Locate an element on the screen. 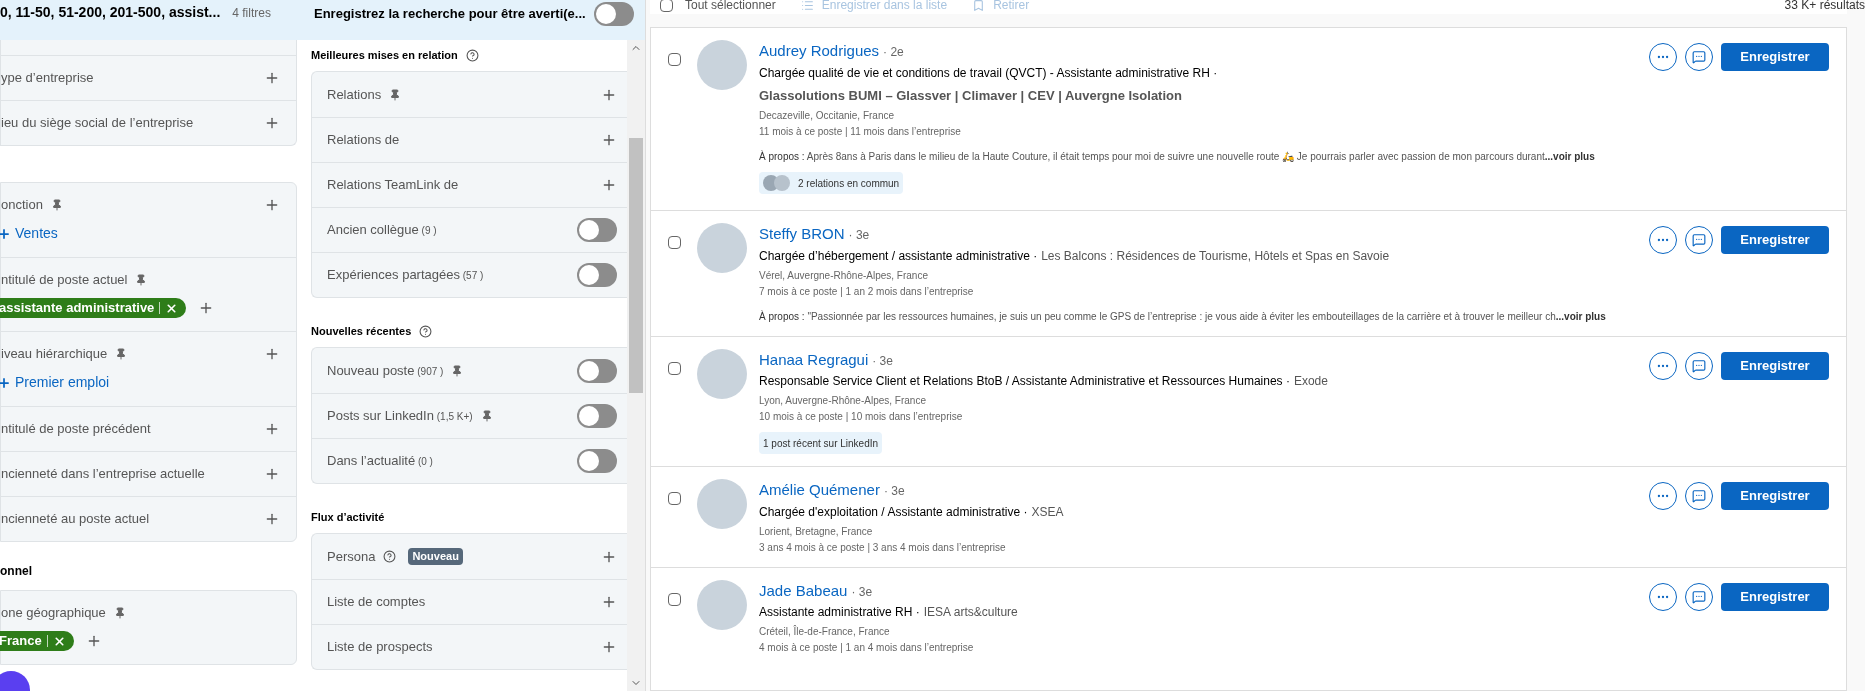  person-name: Jade Babeau is located at coordinates (803, 590).